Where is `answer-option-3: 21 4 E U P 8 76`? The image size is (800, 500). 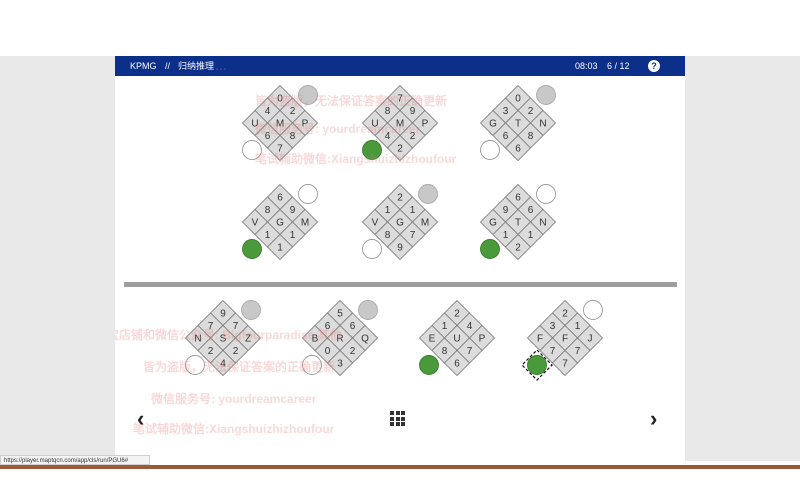
answer-option-3: 21 4 E U P 8 76 is located at coordinates (457, 338).